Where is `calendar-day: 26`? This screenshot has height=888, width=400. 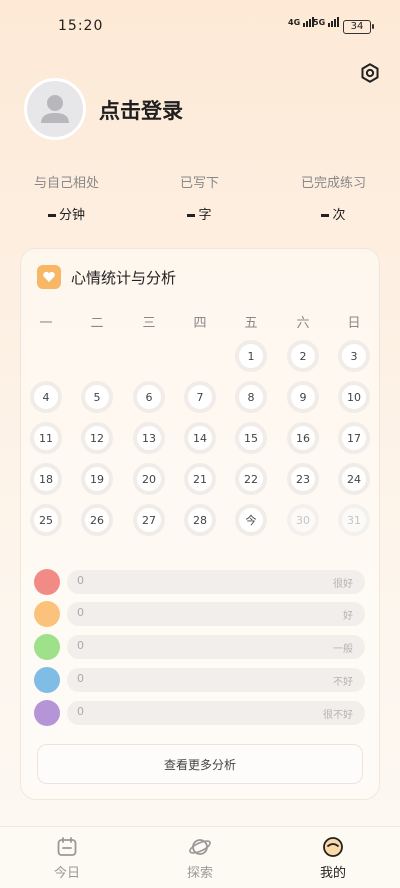
calendar-day: 26 is located at coordinates (97, 520).